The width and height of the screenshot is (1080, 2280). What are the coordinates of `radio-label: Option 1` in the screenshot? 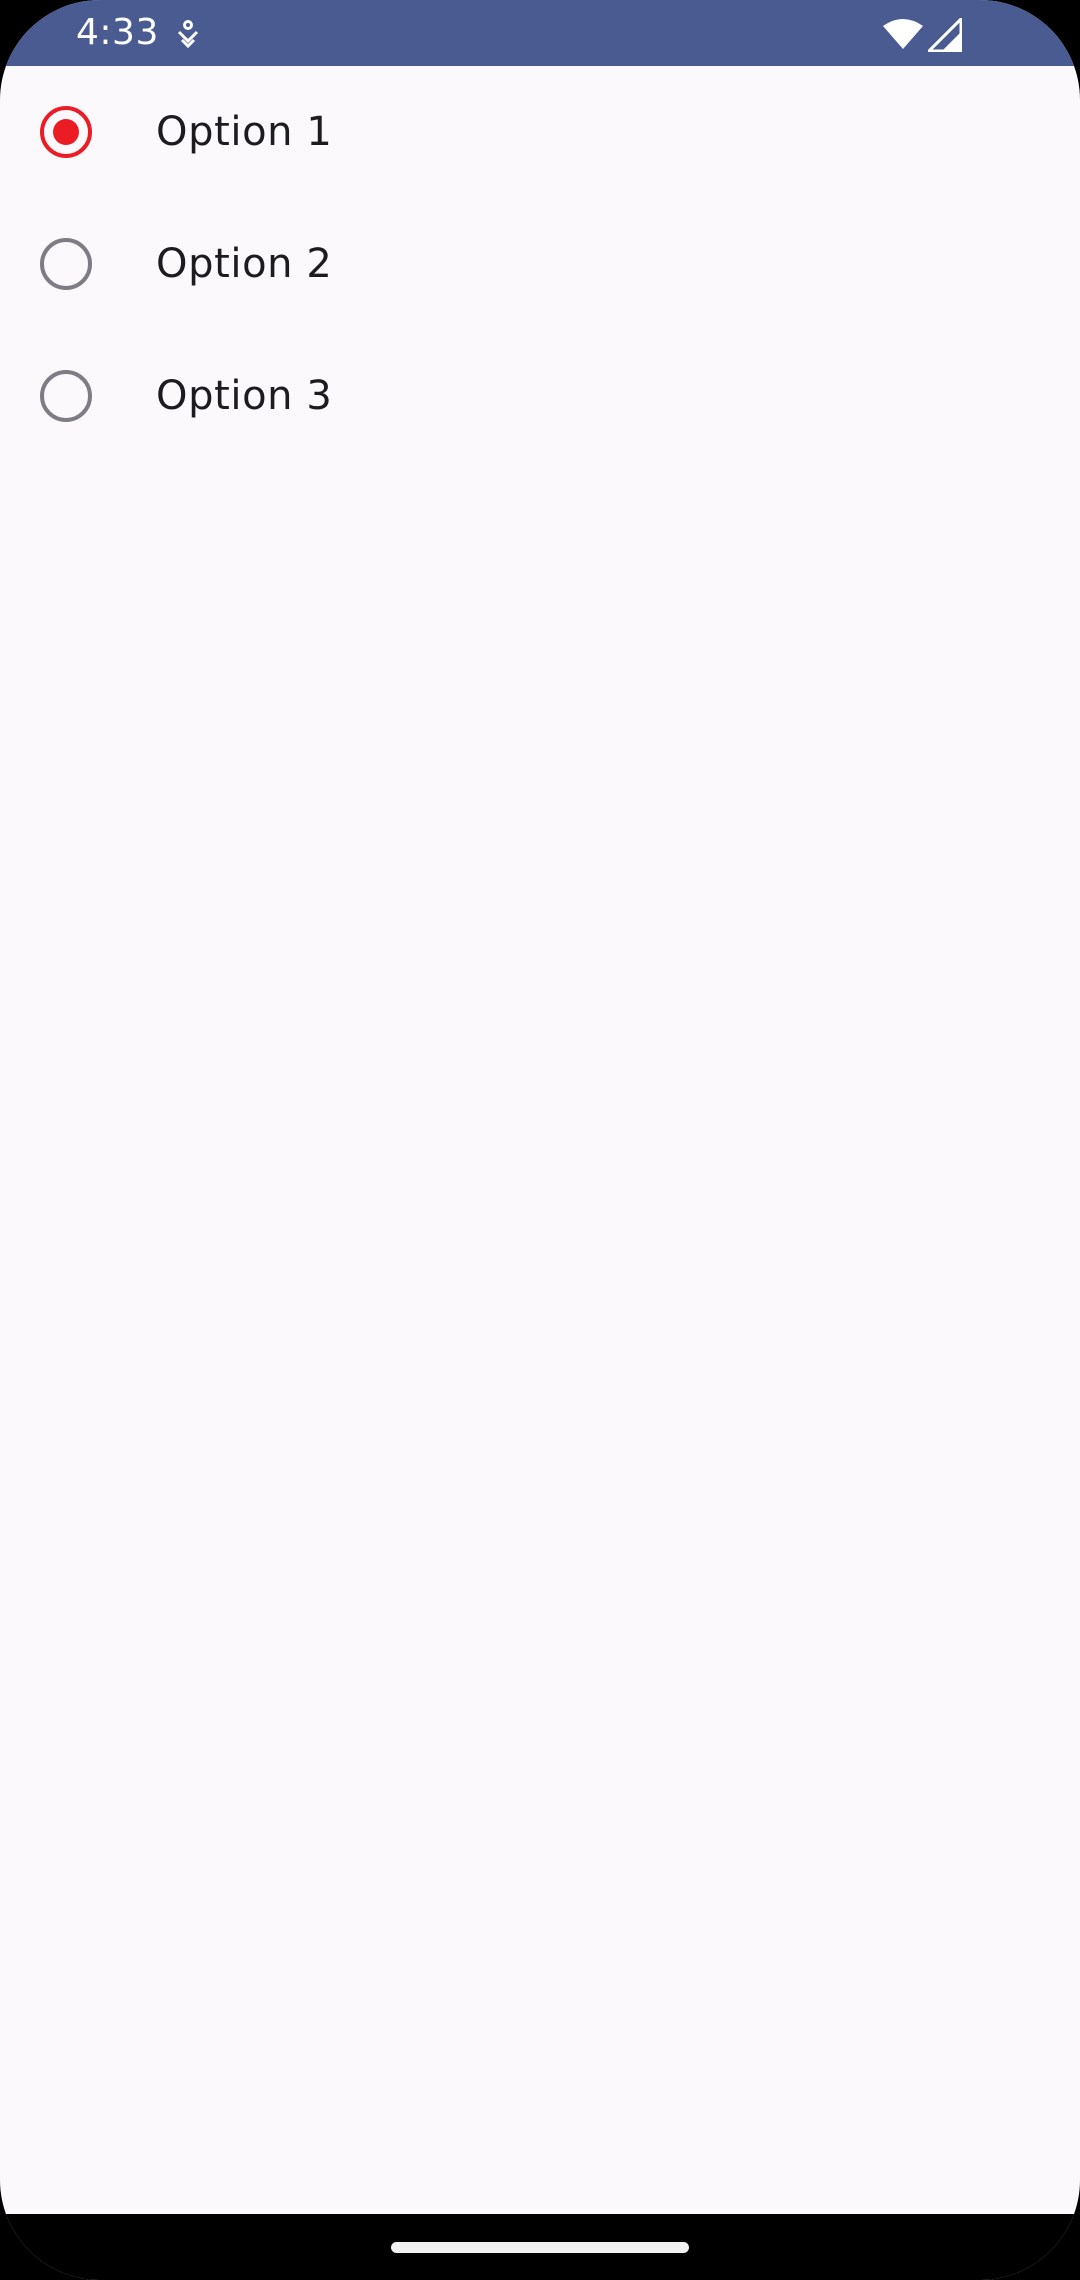 It's located at (244, 132).